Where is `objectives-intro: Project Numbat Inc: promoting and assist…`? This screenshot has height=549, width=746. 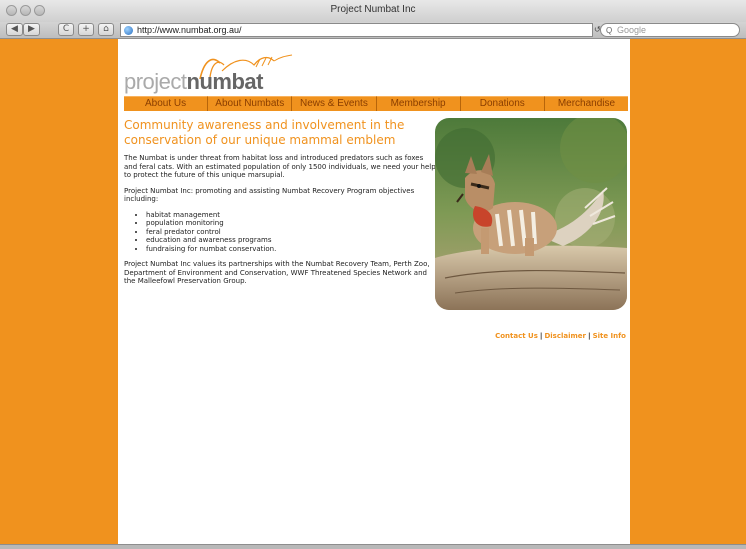
objectives-intro: Project Numbat Inc: promoting and assist… is located at coordinates (269, 195).